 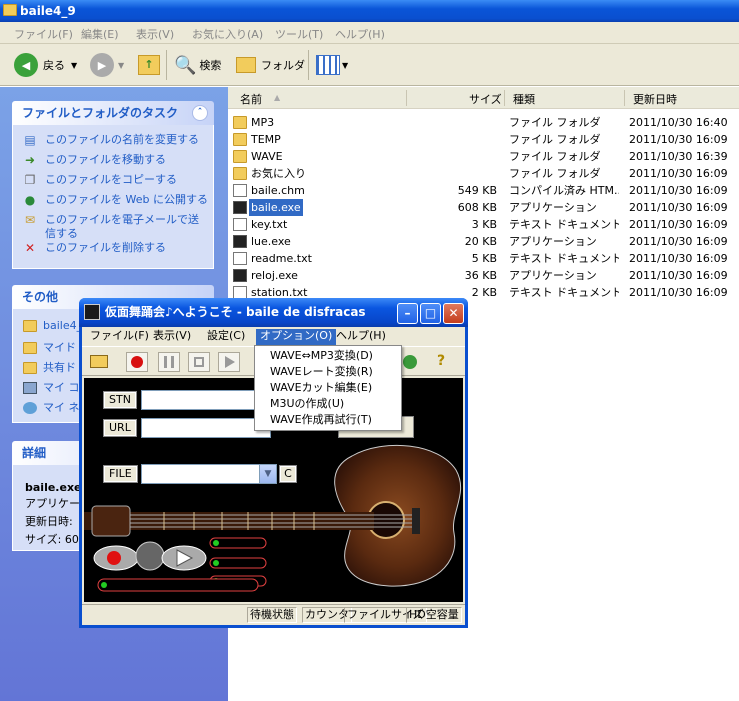 I want to click on search-label: 検索, so click(x=210, y=65).